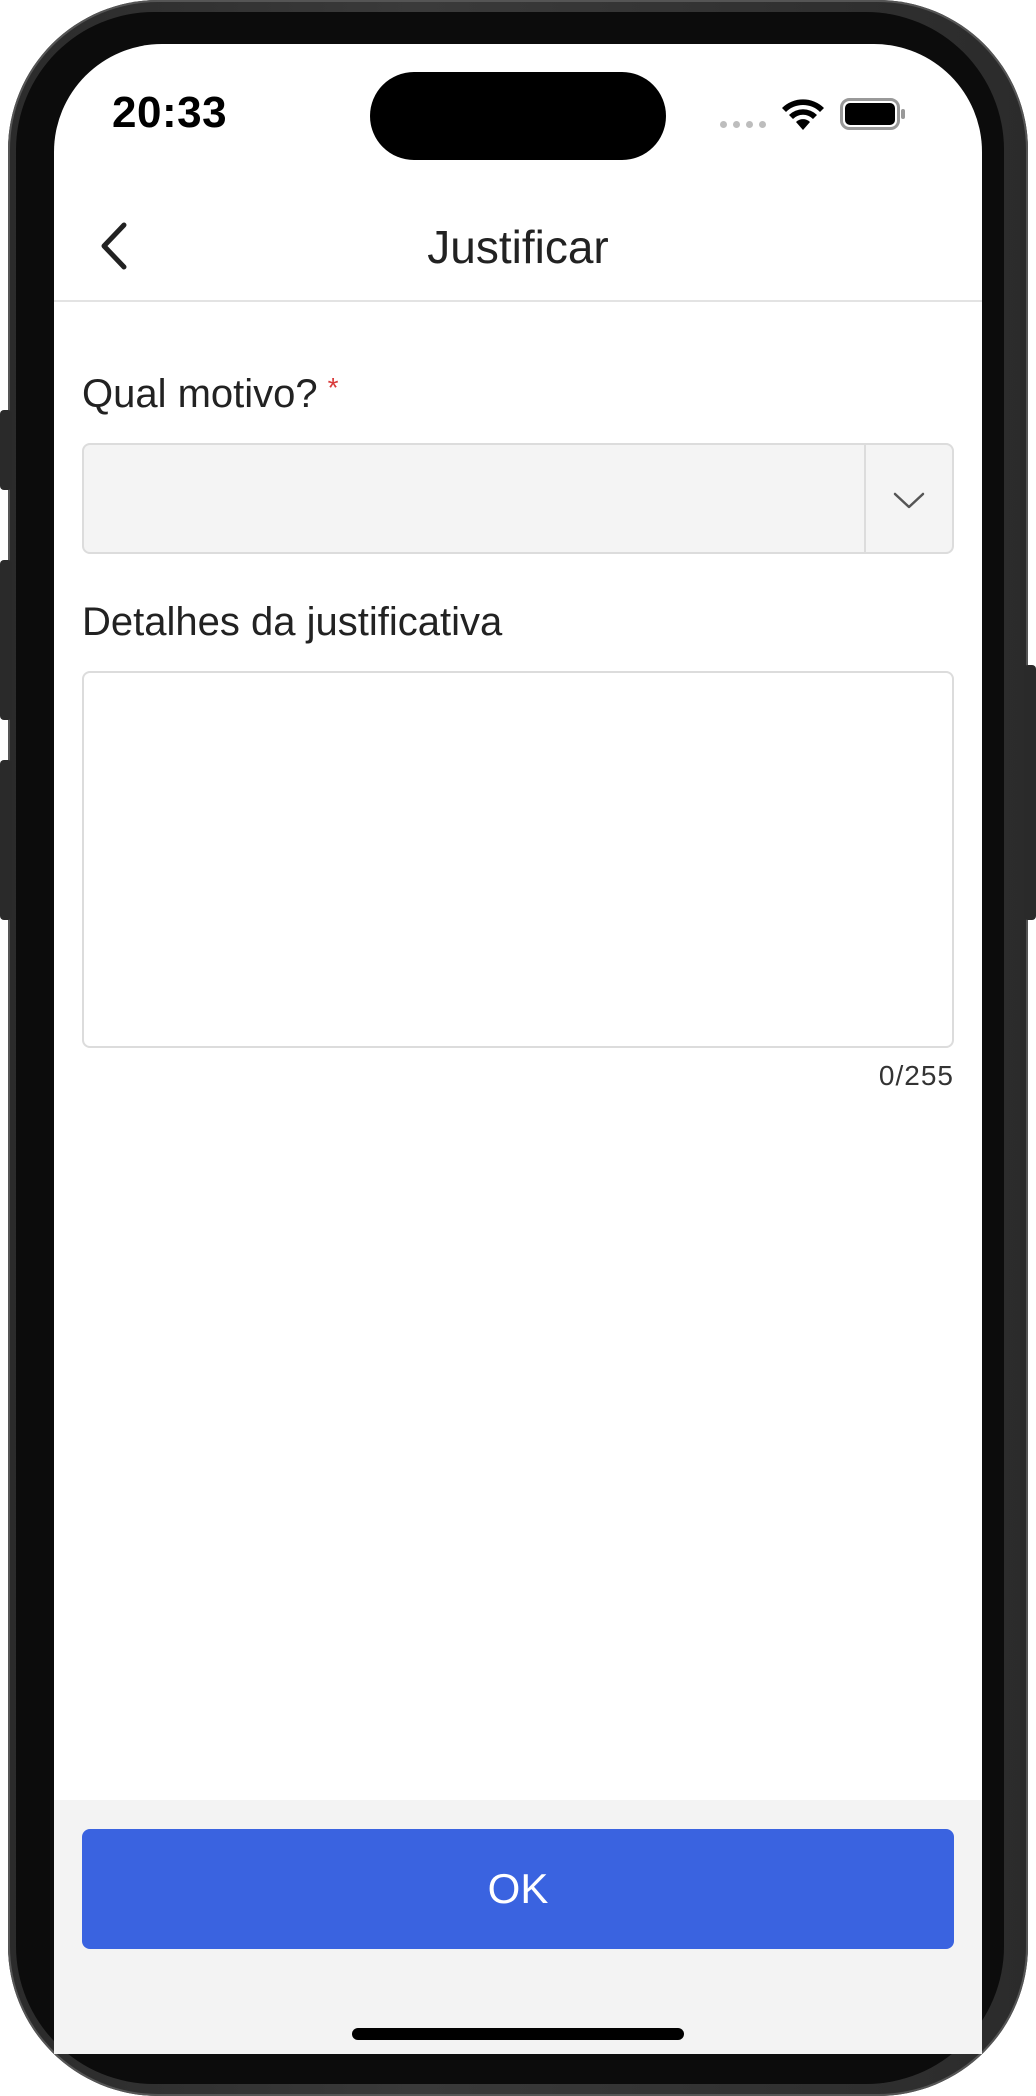 This screenshot has height=2096, width=1036. I want to click on page-title: Justificar, so click(518, 247).